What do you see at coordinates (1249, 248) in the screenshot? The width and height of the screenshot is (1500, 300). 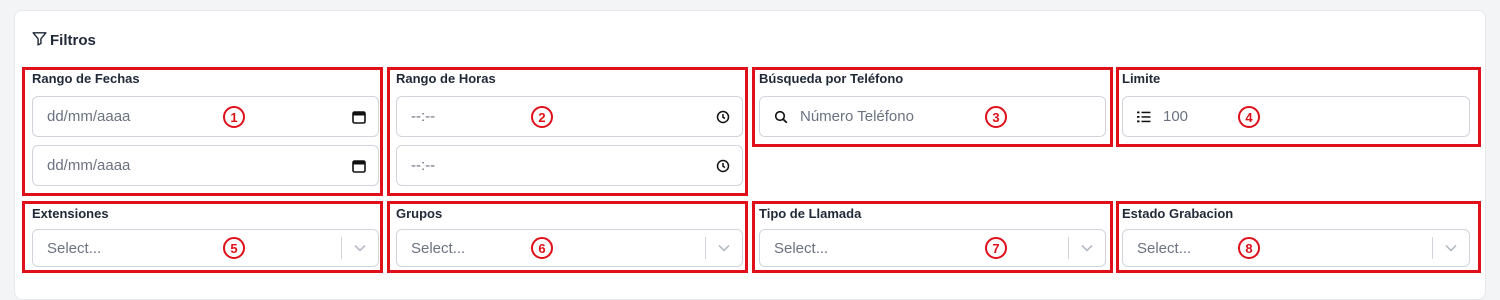 I see `annotation-number-8: 8` at bounding box center [1249, 248].